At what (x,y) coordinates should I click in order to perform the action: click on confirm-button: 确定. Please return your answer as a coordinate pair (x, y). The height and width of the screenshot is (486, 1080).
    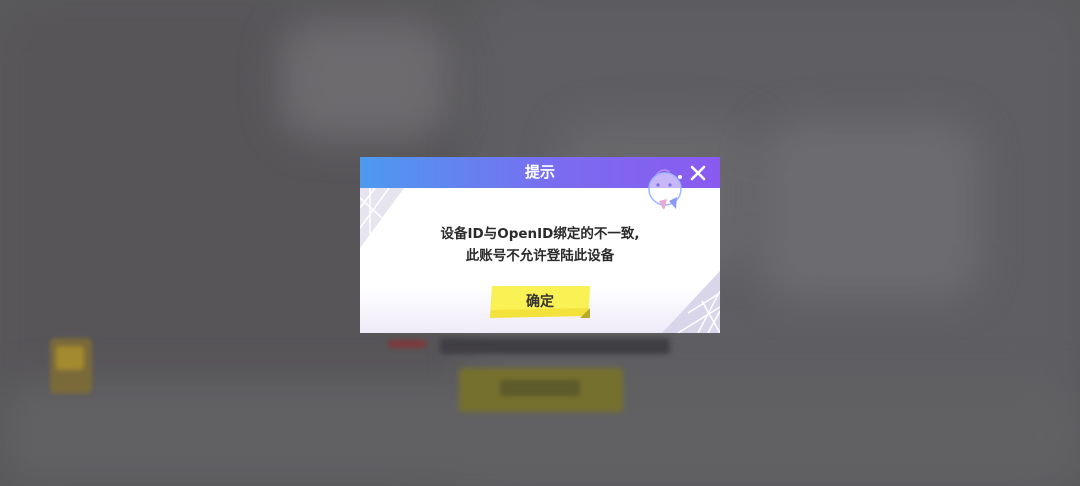
    Looking at the image, I should click on (540, 302).